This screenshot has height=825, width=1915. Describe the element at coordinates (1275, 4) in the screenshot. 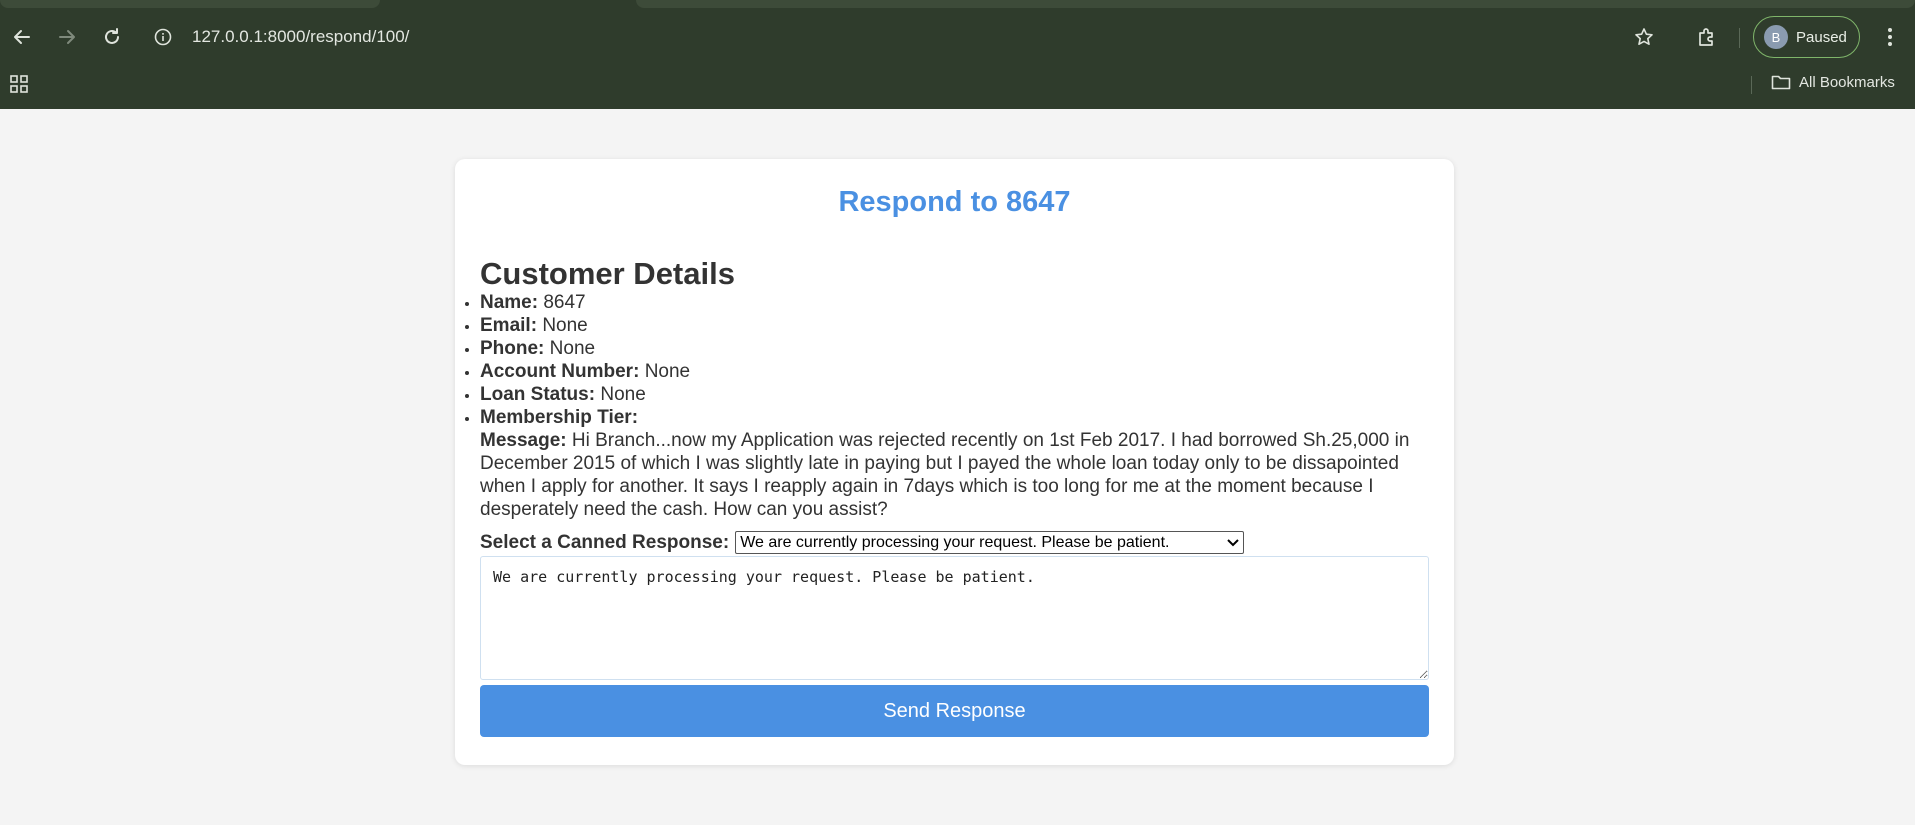

I see `tab-right` at that location.